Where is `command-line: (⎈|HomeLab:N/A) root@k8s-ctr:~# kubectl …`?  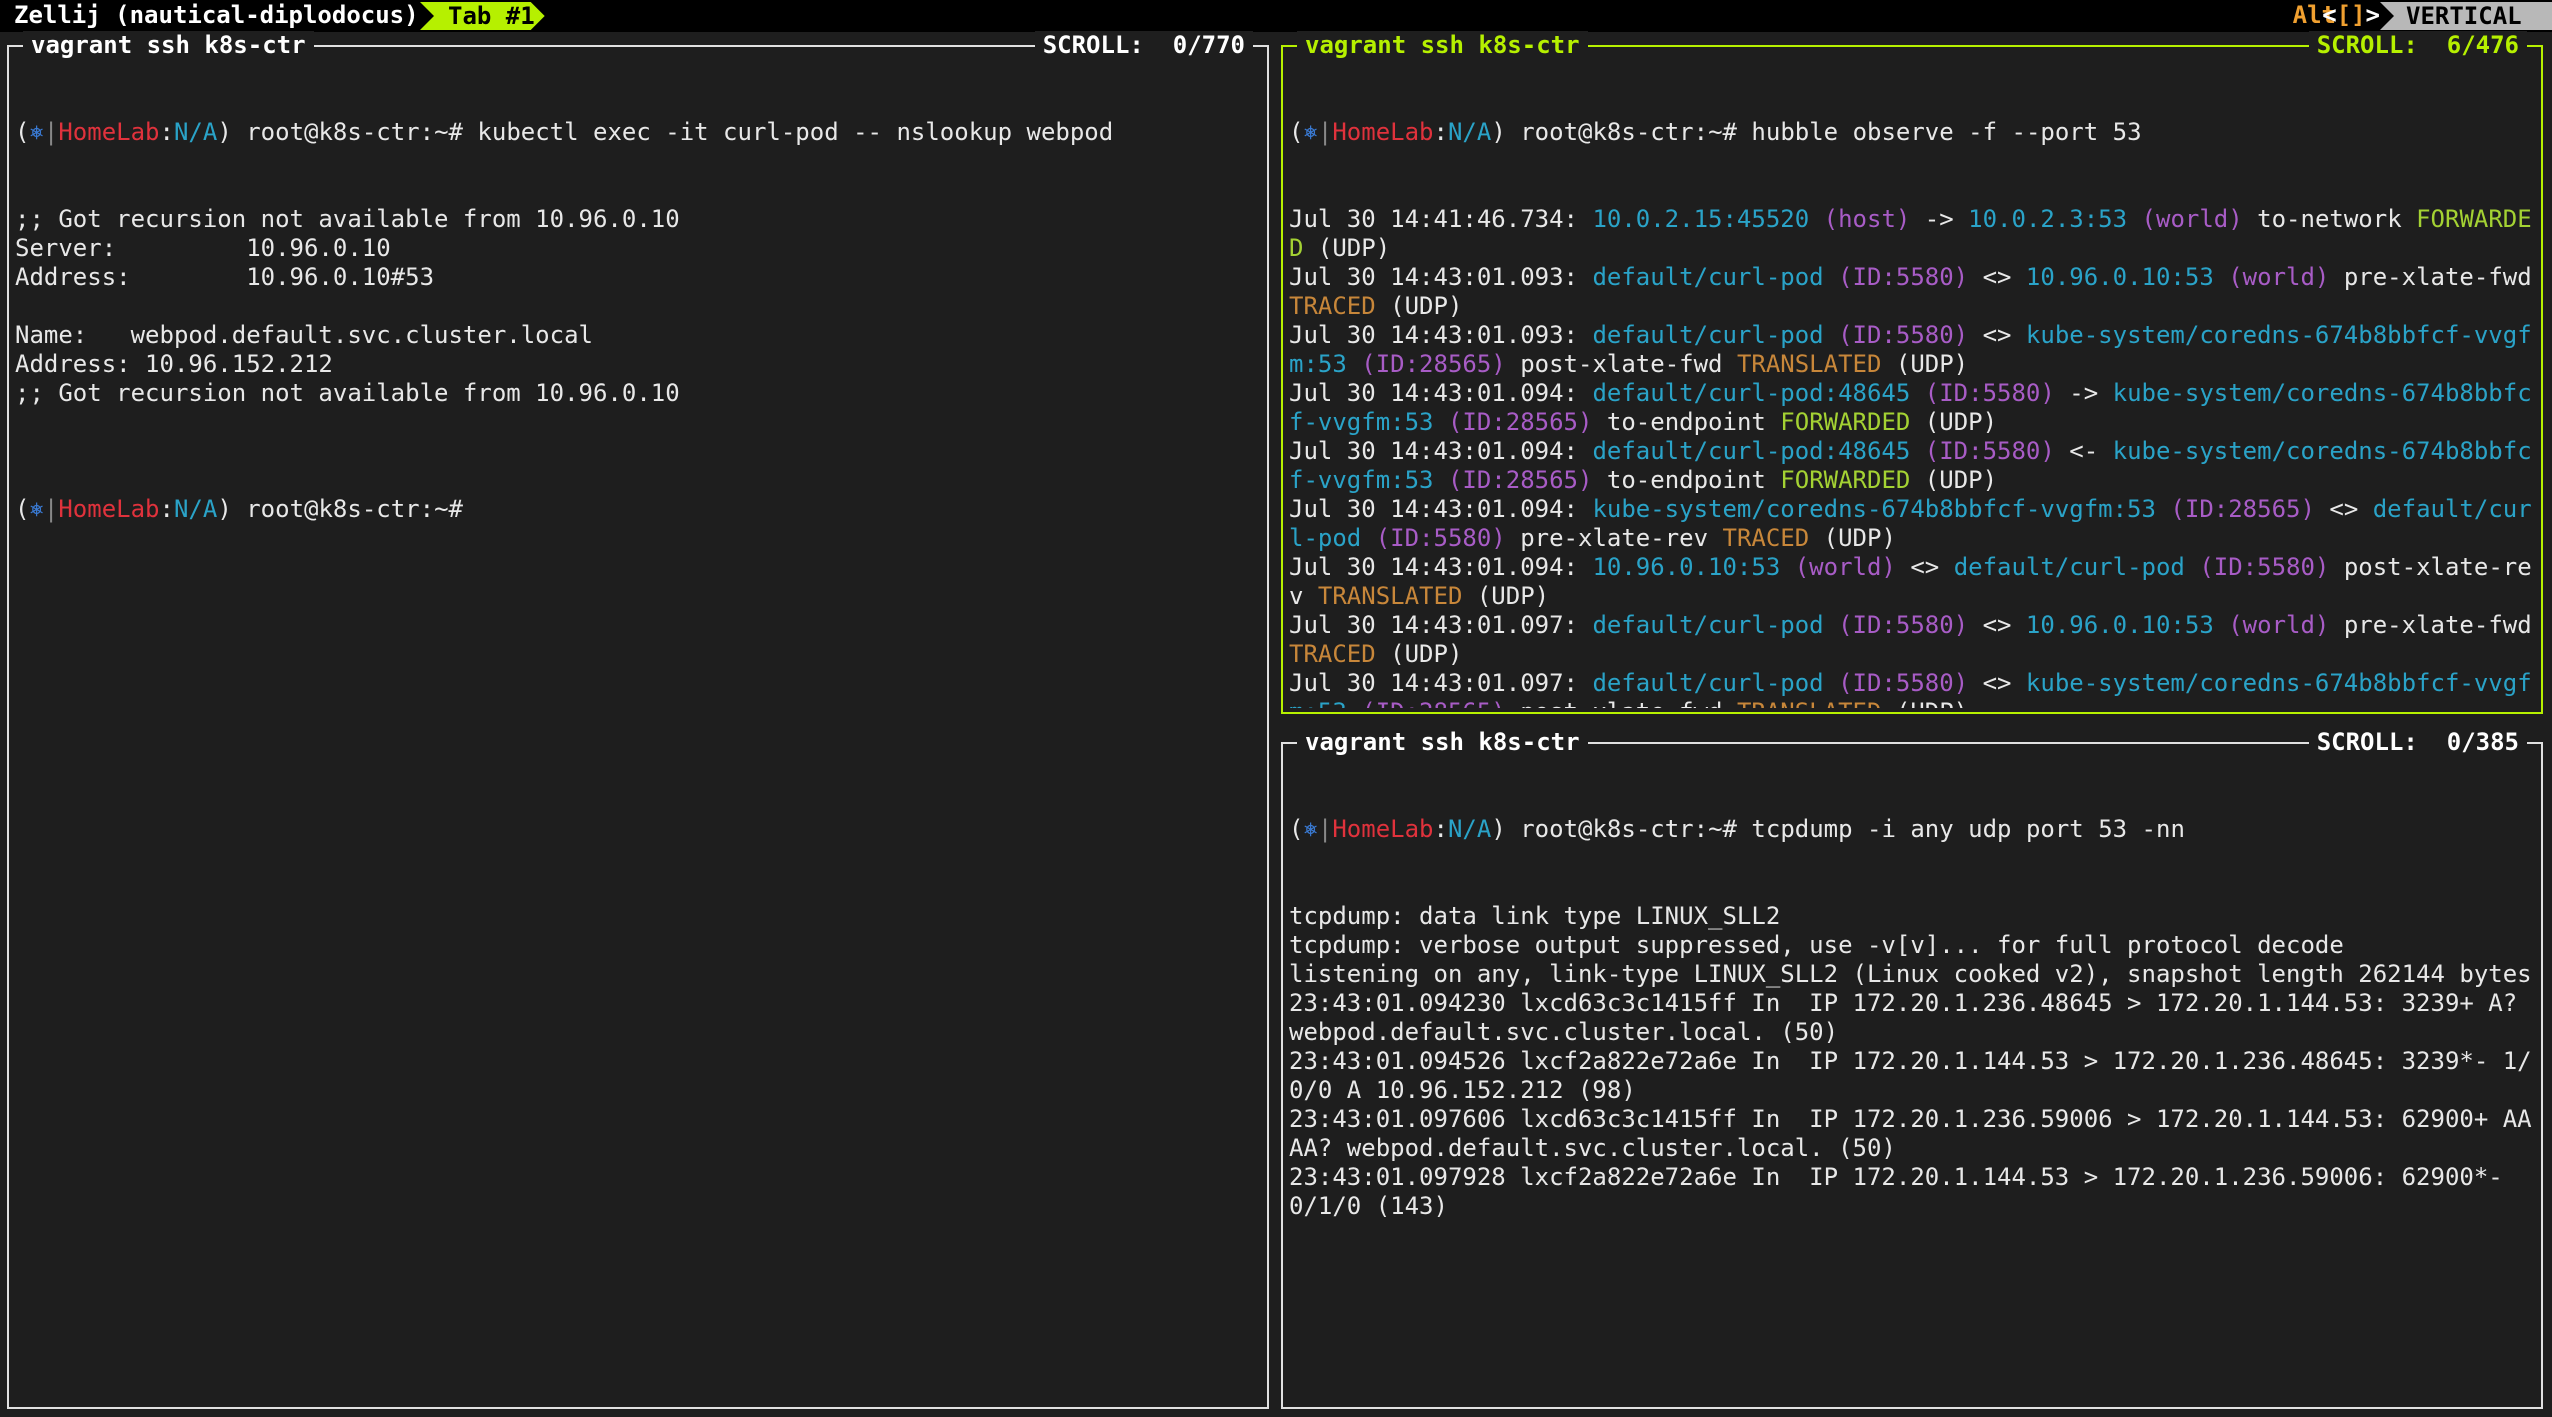 command-line: (⎈|HomeLab:N/A) root@k8s-ctr:~# kubectl … is located at coordinates (639, 132).